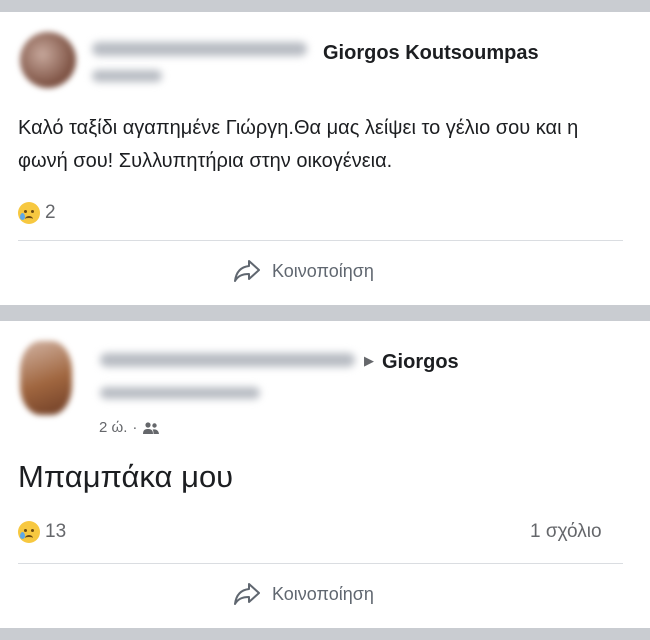 The height and width of the screenshot is (640, 650). Describe the element at coordinates (42, 532) in the screenshot. I see `reaction-summary: 13` at that location.